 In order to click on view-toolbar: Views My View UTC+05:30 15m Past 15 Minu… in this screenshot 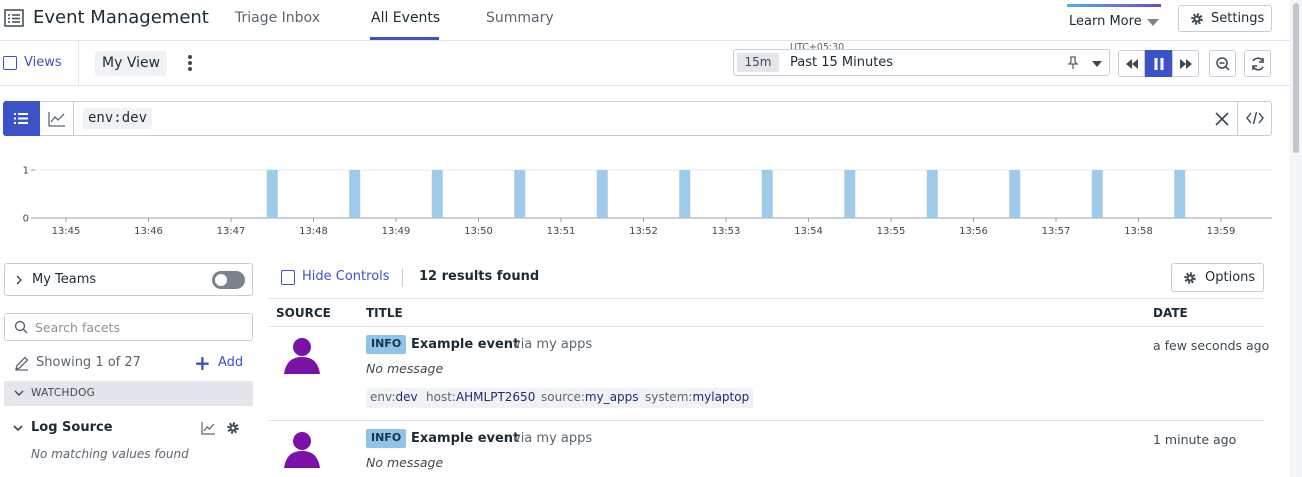, I will do `click(645, 63)`.